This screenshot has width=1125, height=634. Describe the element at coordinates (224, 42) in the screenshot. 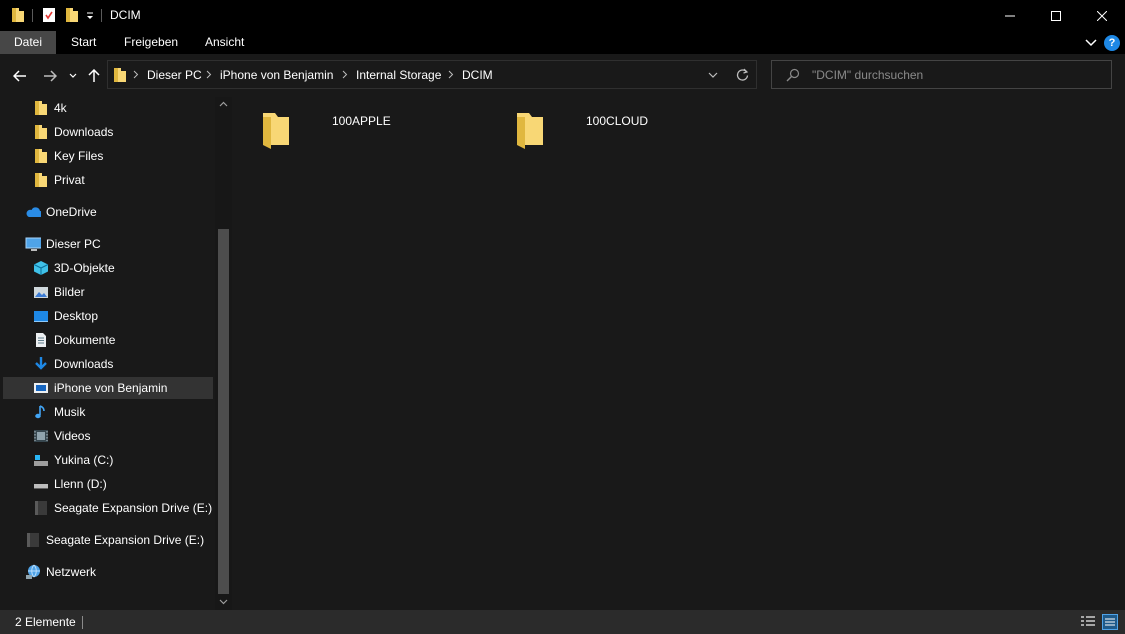

I see `tab-ansicht: Ansicht` at that location.